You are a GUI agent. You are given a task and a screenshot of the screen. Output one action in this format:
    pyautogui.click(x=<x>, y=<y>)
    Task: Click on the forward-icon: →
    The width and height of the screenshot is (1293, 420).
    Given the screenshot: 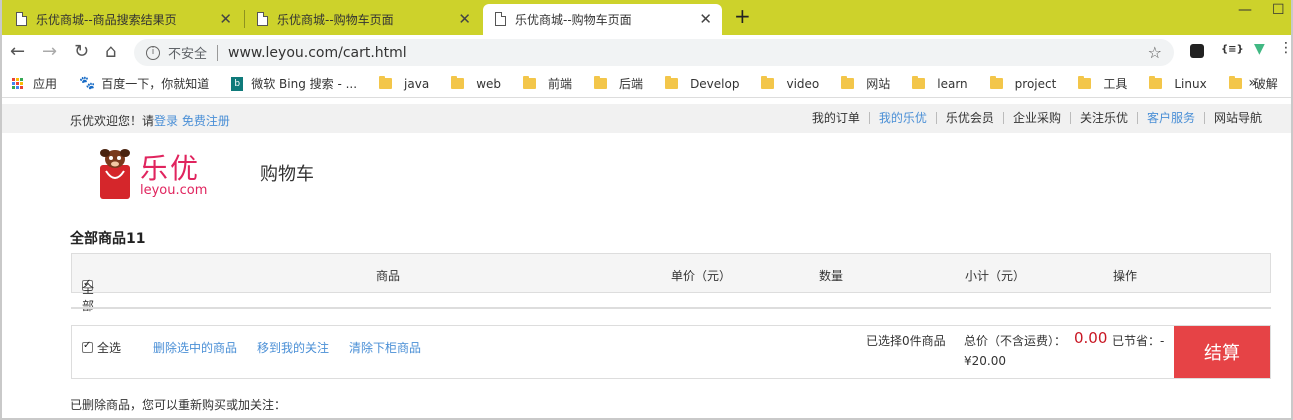 What is the action you would take?
    pyautogui.click(x=49, y=51)
    